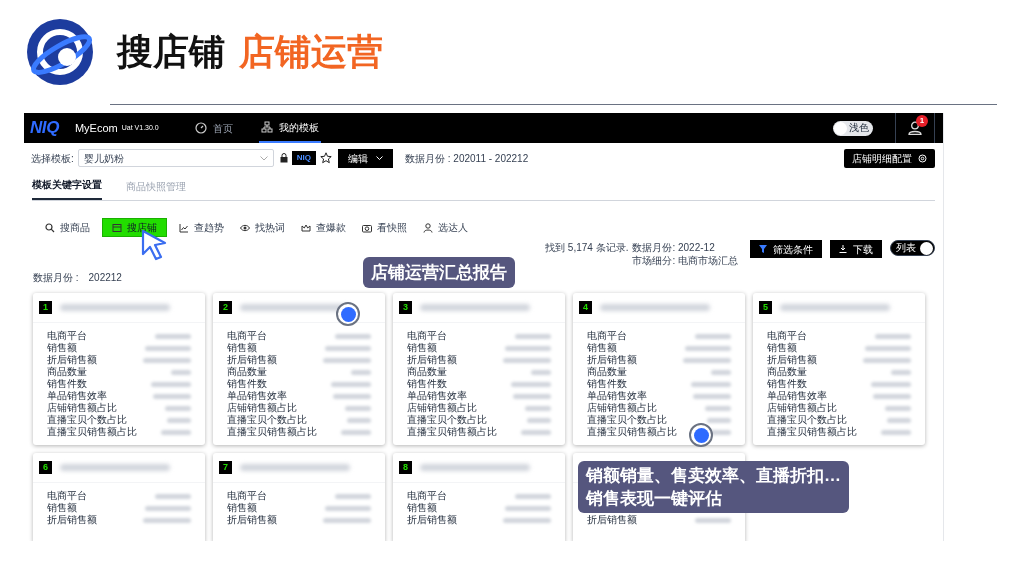  Describe the element at coordinates (289, 128) in the screenshot. I see `nav-tab: 我的模板` at that location.